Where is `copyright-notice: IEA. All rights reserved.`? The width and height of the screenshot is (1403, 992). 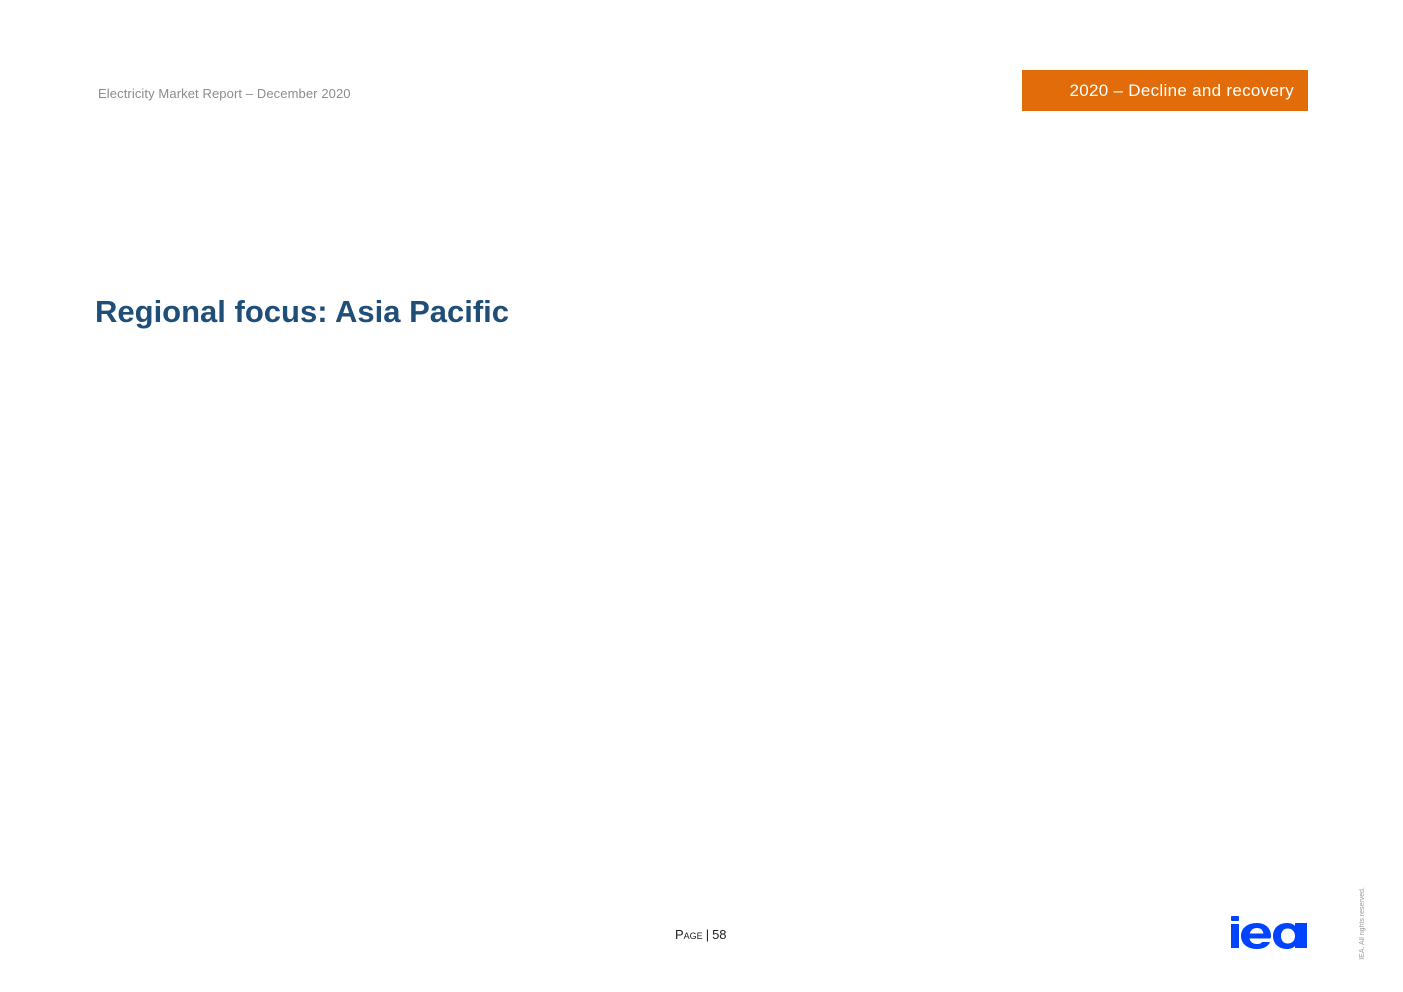 copyright-notice: IEA. All rights reserved. is located at coordinates (1362, 915).